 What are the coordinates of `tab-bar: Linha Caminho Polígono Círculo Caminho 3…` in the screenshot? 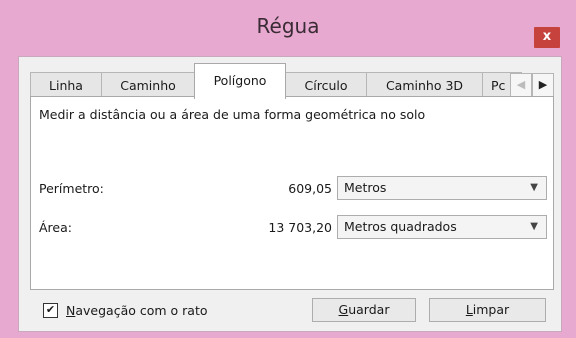 It's located at (292, 81).